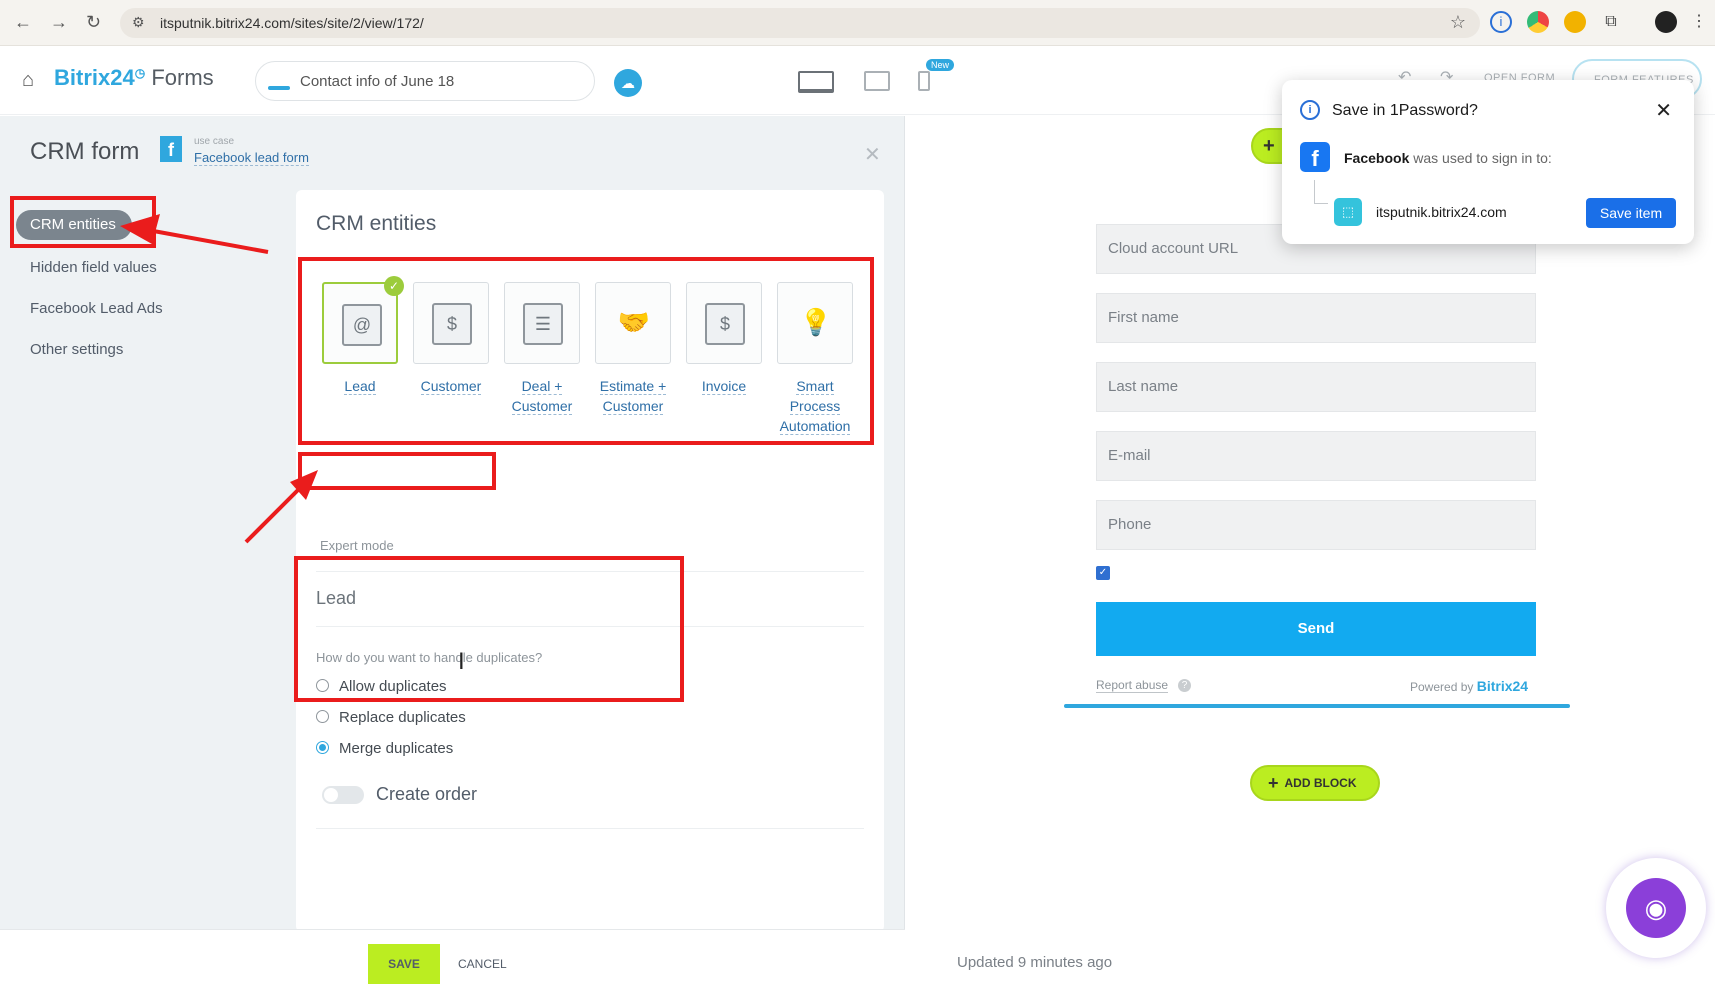  I want to click on arrow-to-expert-mode, so click(273, 515).